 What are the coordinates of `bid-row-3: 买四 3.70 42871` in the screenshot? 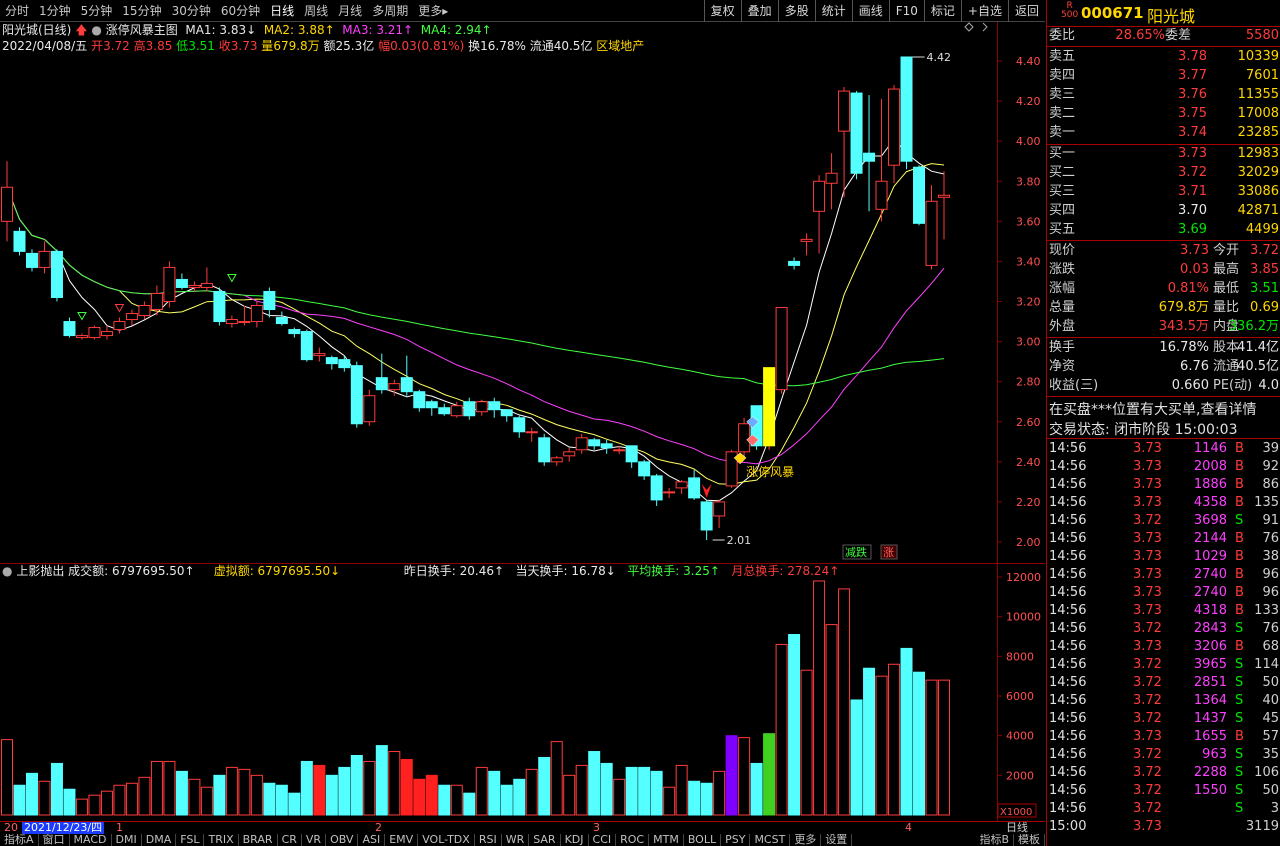 It's located at (1163, 211).